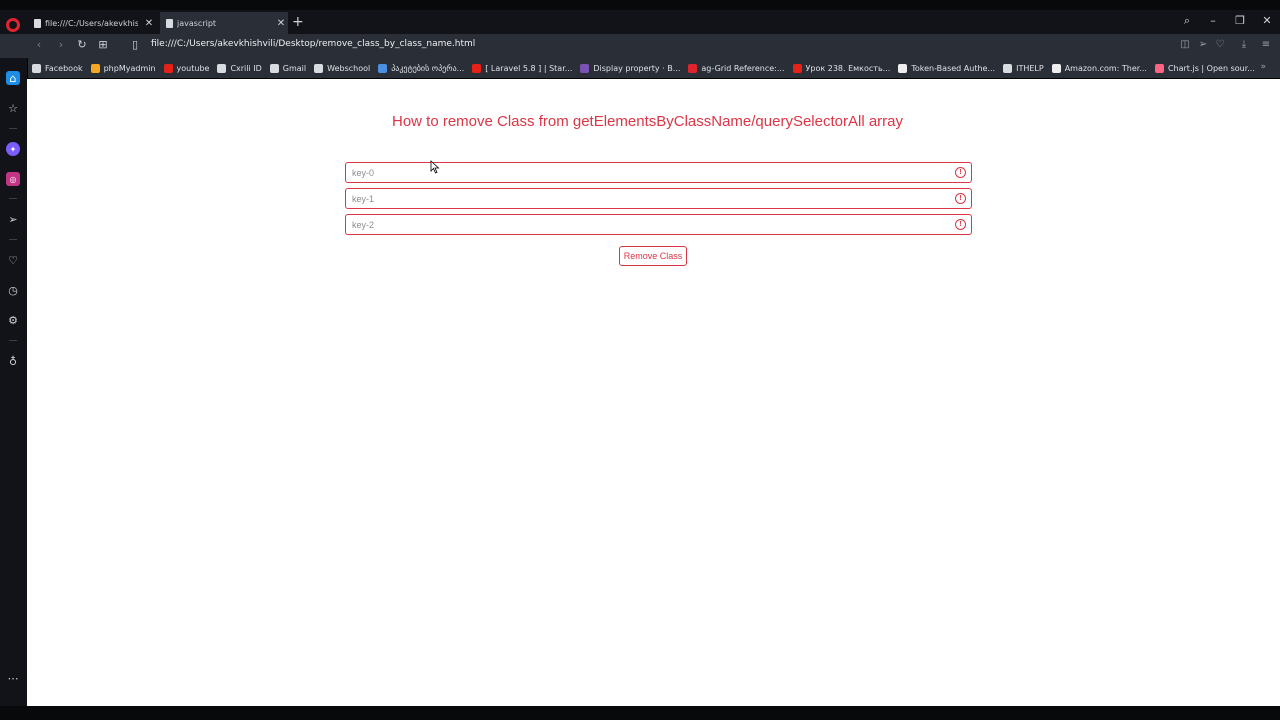 Image resolution: width=1280 pixels, height=720 pixels. I want to click on amazon-icon, so click(1056, 68).